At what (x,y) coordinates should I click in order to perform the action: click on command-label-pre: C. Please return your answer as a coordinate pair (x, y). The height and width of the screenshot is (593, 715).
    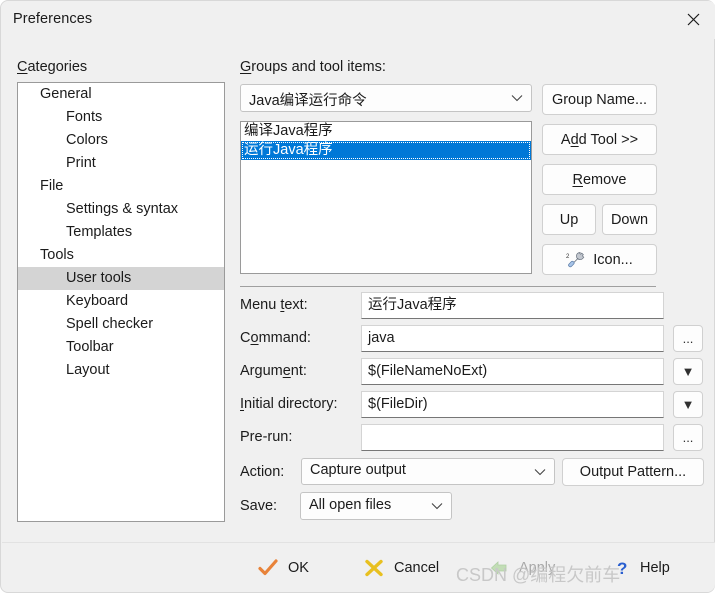
    Looking at the image, I should click on (245, 338).